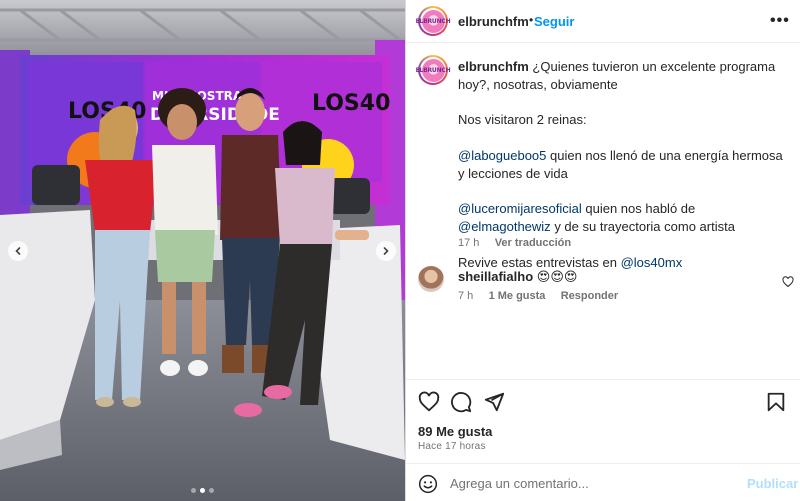 The height and width of the screenshot is (501, 800). I want to click on emoji-icon, so click(428, 484).